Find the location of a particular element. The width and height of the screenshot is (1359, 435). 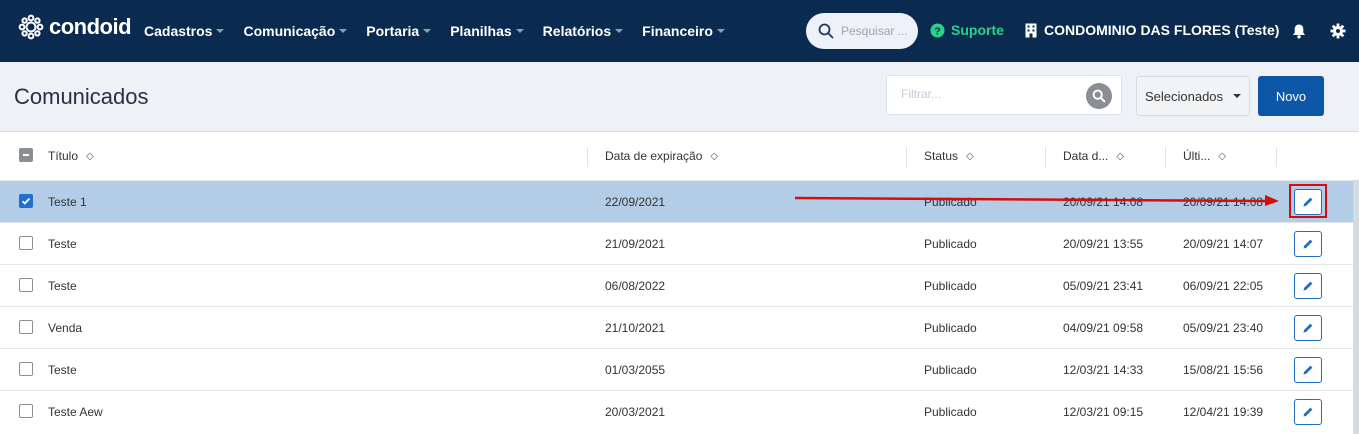

brand-logo: condoid is located at coordinates (75, 27).